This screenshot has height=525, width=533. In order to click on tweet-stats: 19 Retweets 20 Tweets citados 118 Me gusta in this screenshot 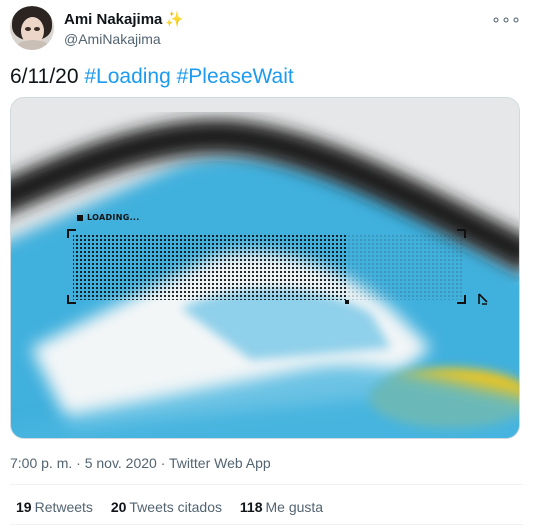, I will do `click(176, 507)`.